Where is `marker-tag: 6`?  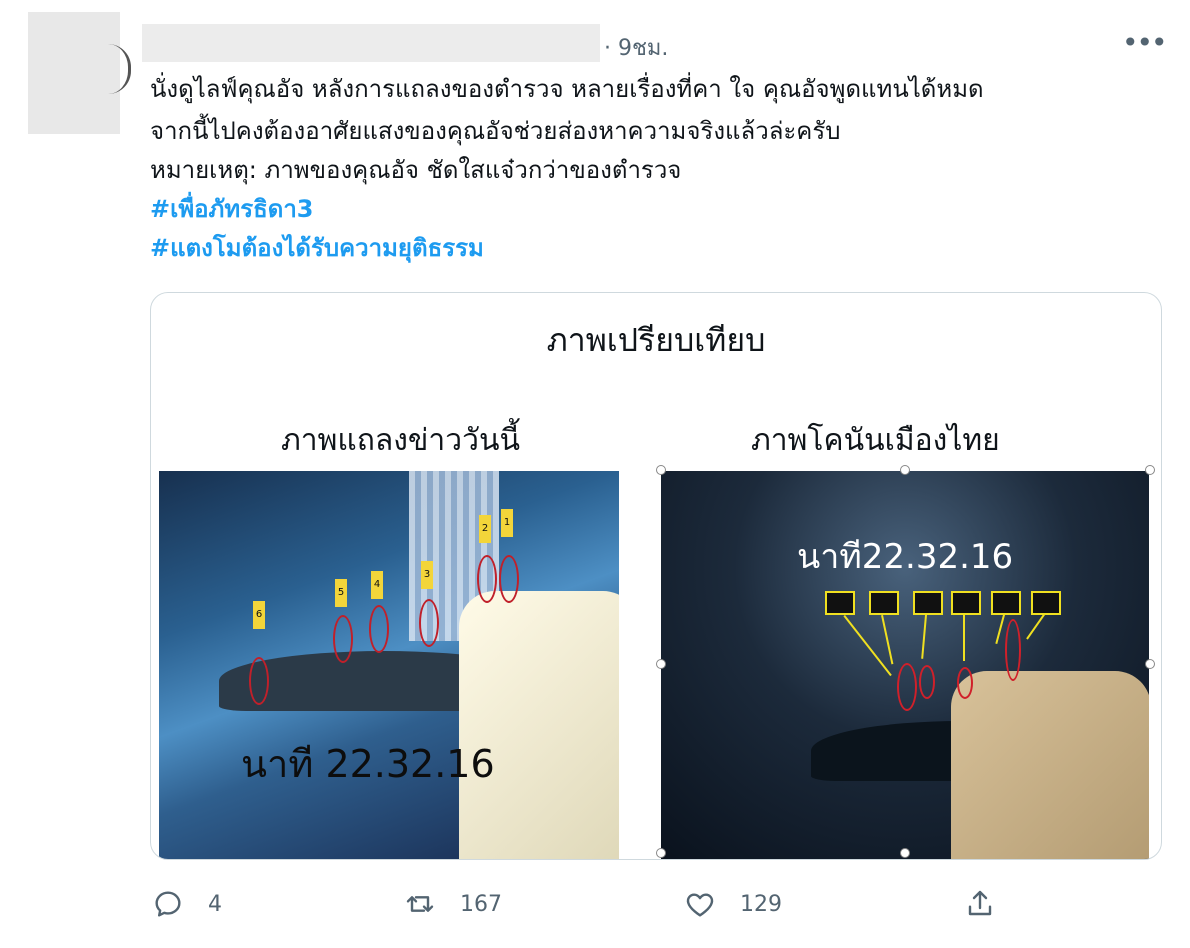
marker-tag: 6 is located at coordinates (259, 615).